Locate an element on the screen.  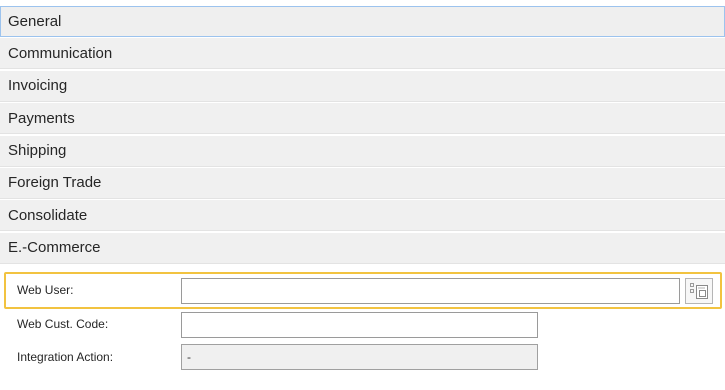
web-user-input is located at coordinates (430, 291).